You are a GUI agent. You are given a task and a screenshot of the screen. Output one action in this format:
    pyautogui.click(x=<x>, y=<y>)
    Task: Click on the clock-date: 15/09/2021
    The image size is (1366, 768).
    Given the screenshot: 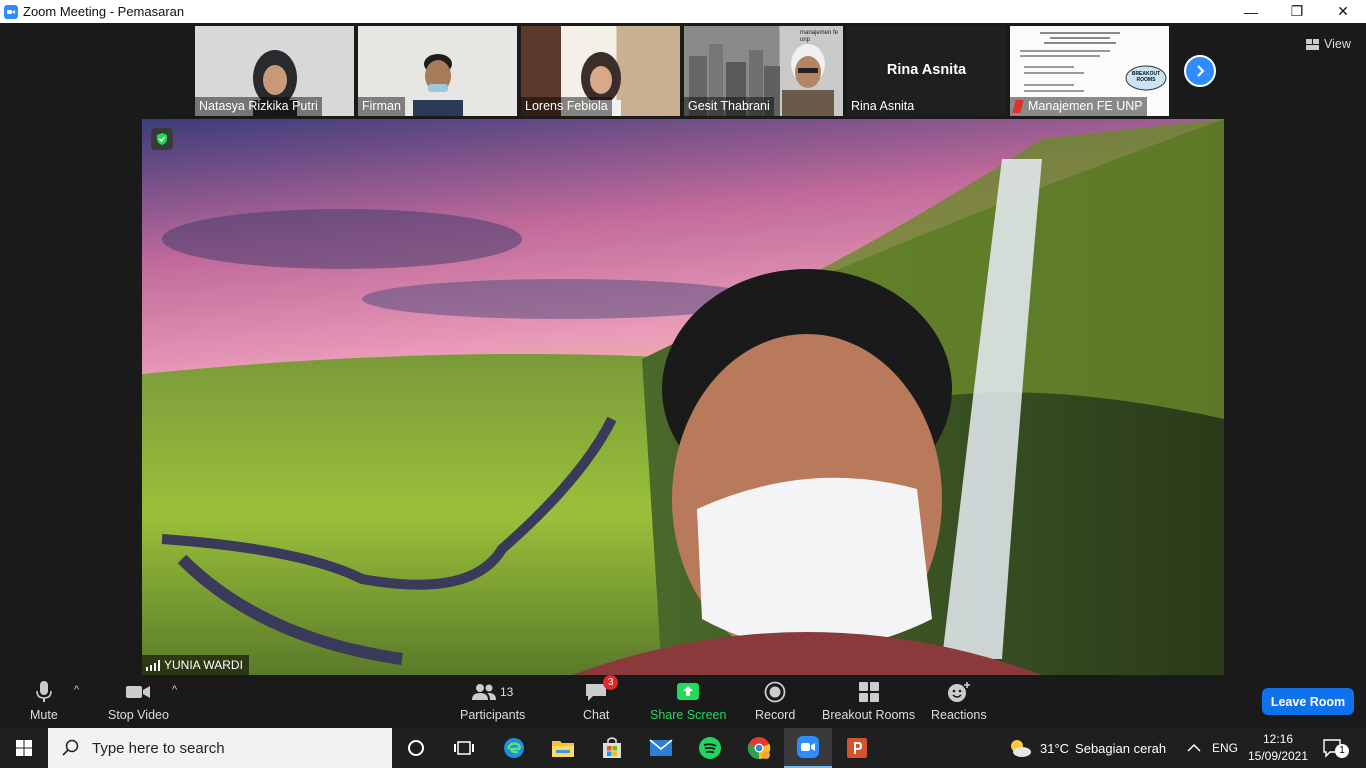 What is the action you would take?
    pyautogui.click(x=1278, y=756)
    